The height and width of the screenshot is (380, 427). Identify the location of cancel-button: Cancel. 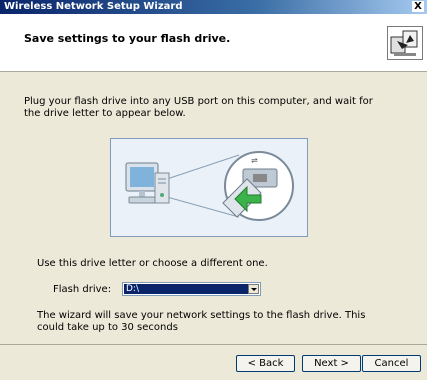
(391, 363).